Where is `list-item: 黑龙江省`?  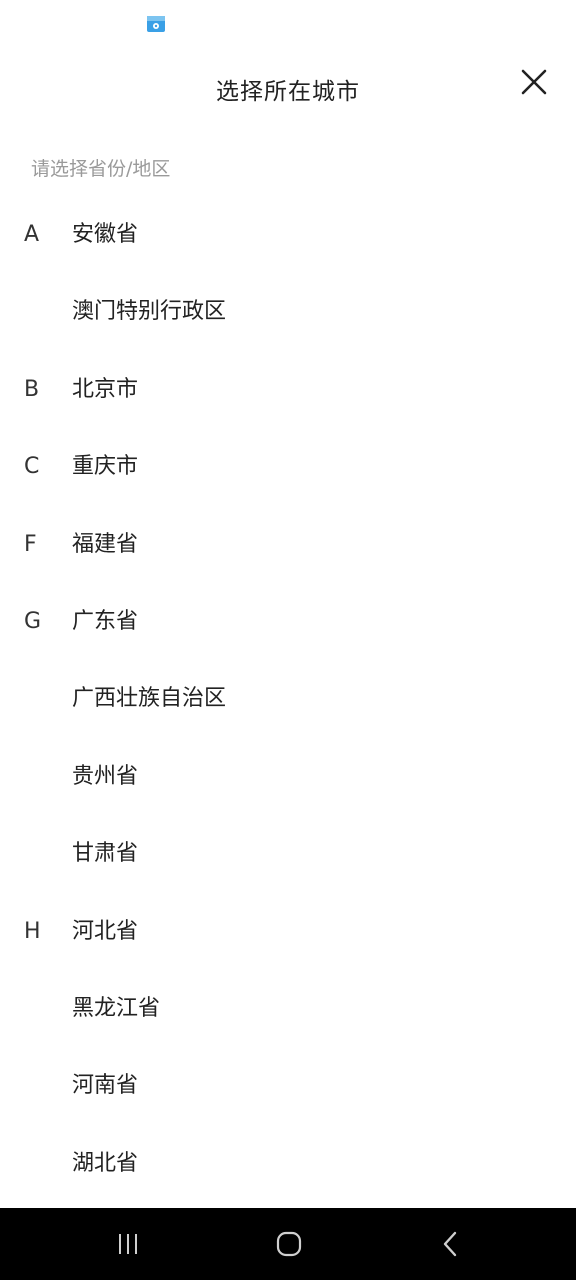
list-item: 黑龙江省 is located at coordinates (288, 1008).